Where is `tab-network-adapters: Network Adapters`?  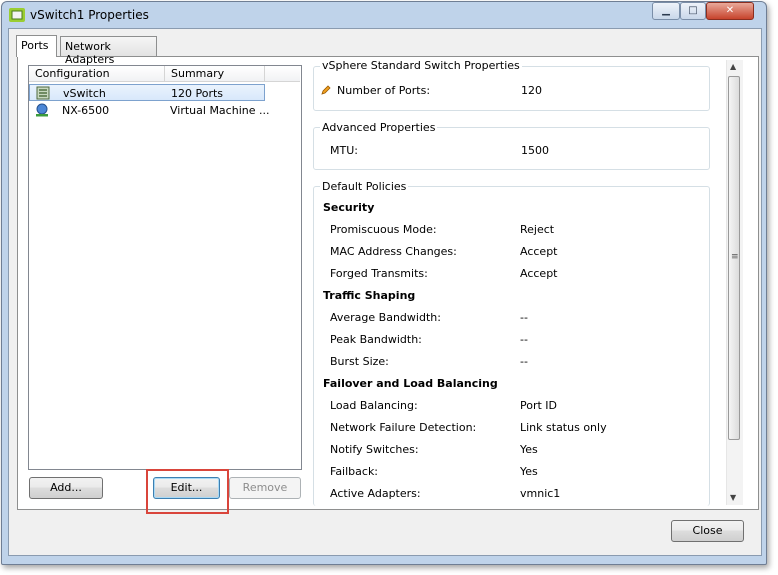
tab-network-adapters: Network Adapters is located at coordinates (108, 51).